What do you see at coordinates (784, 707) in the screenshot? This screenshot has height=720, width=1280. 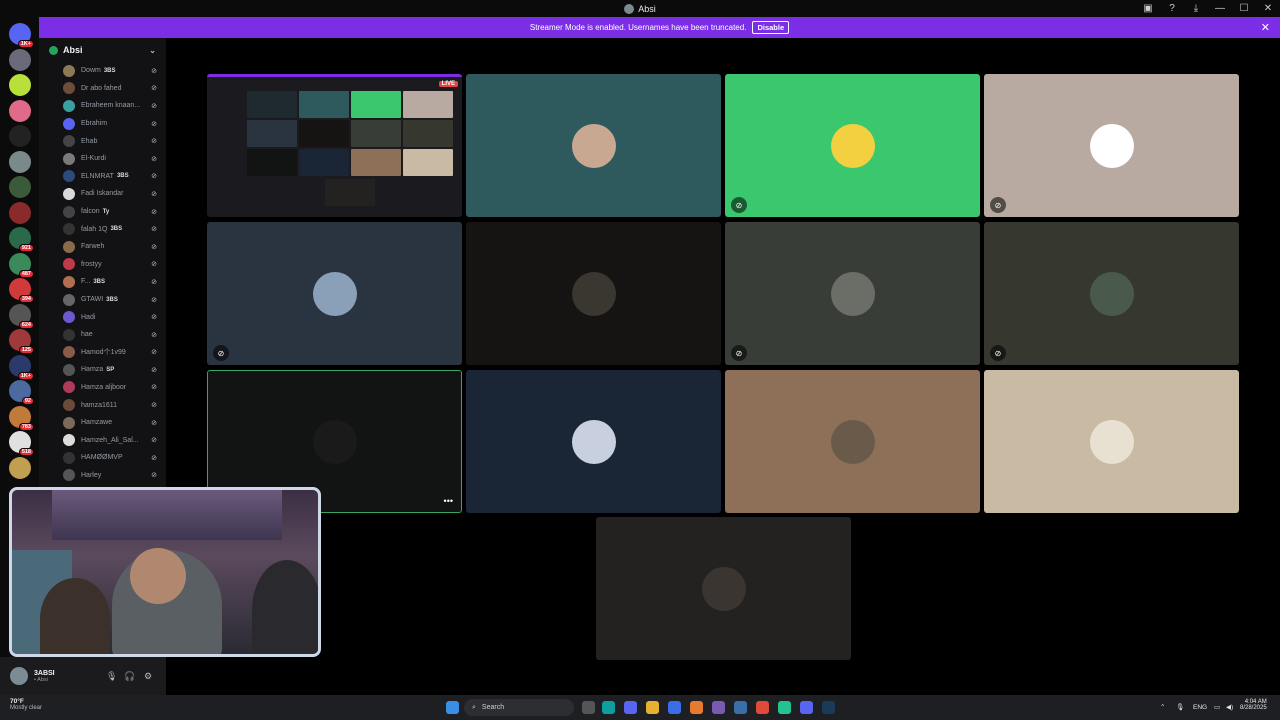 I see `app-icon-green` at bounding box center [784, 707].